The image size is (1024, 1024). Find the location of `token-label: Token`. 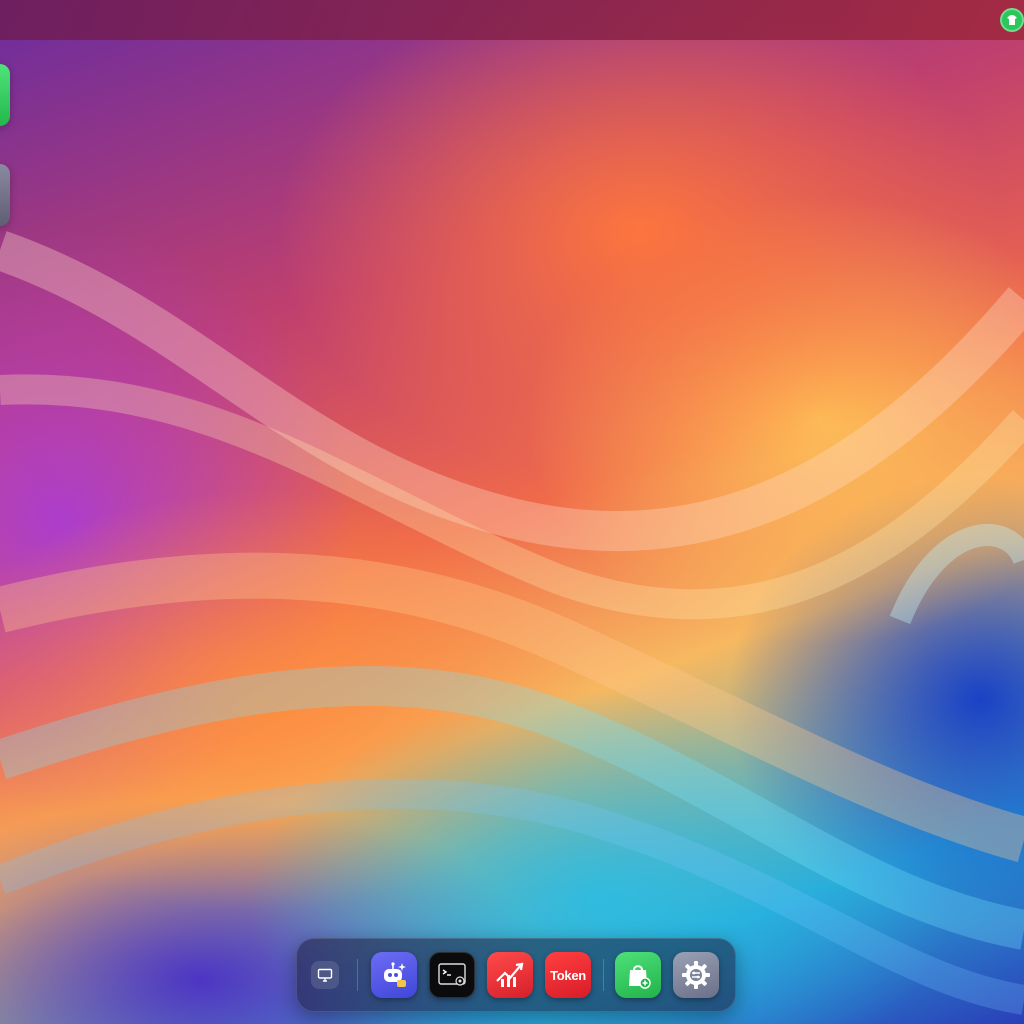

token-label: Token is located at coordinates (568, 975).